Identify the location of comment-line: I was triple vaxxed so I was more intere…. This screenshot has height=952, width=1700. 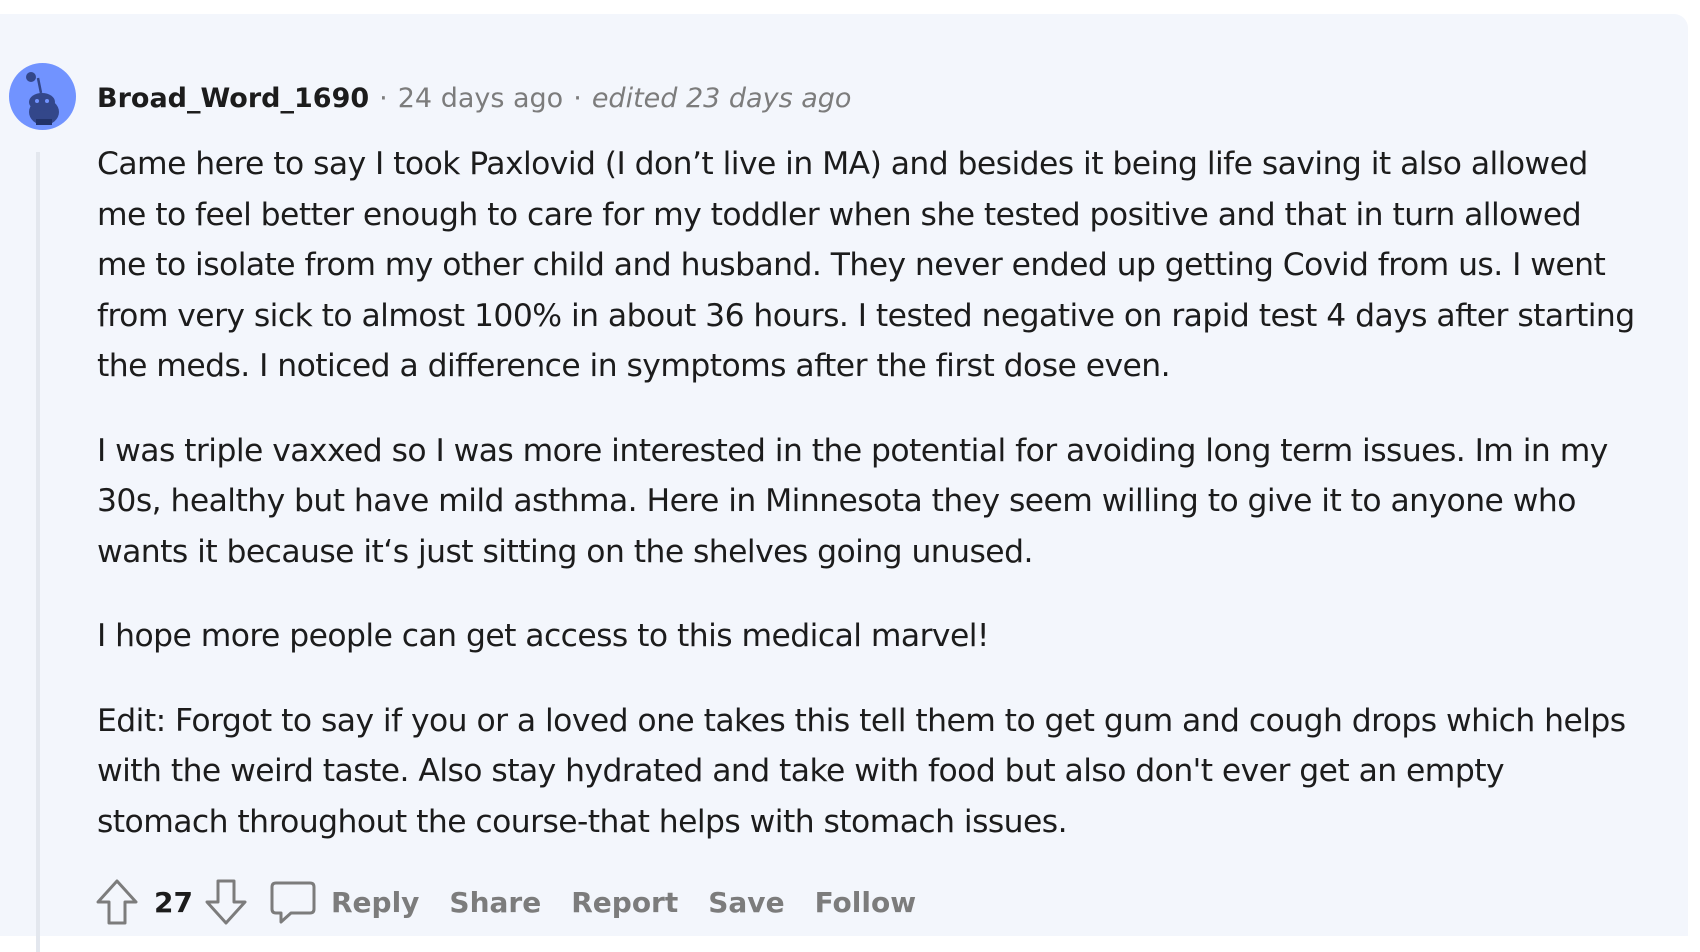
(852, 450).